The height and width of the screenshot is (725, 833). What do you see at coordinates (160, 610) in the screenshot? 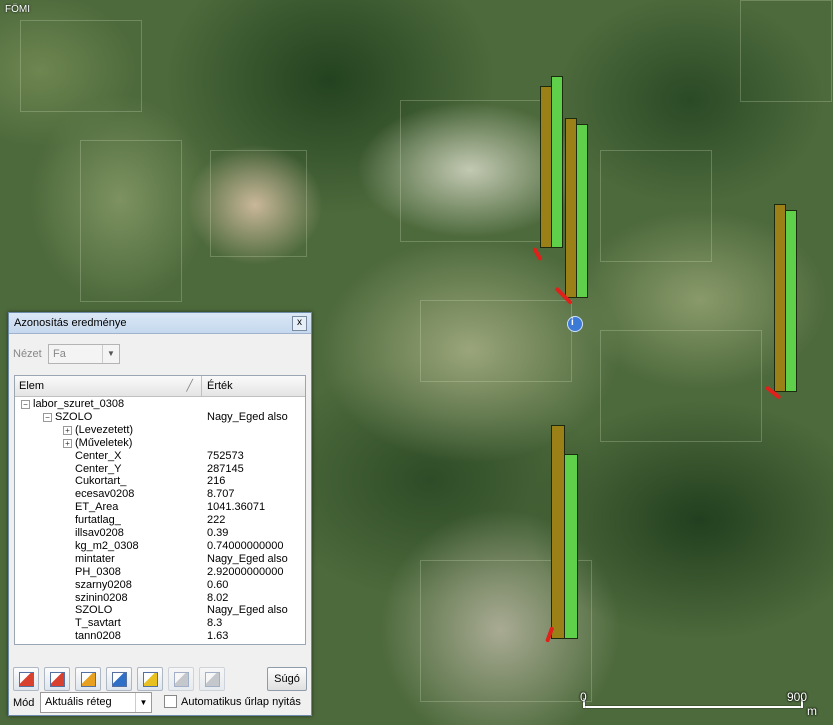
I see `tree-row-attribute: SZOLO Nagy_Eged also` at bounding box center [160, 610].